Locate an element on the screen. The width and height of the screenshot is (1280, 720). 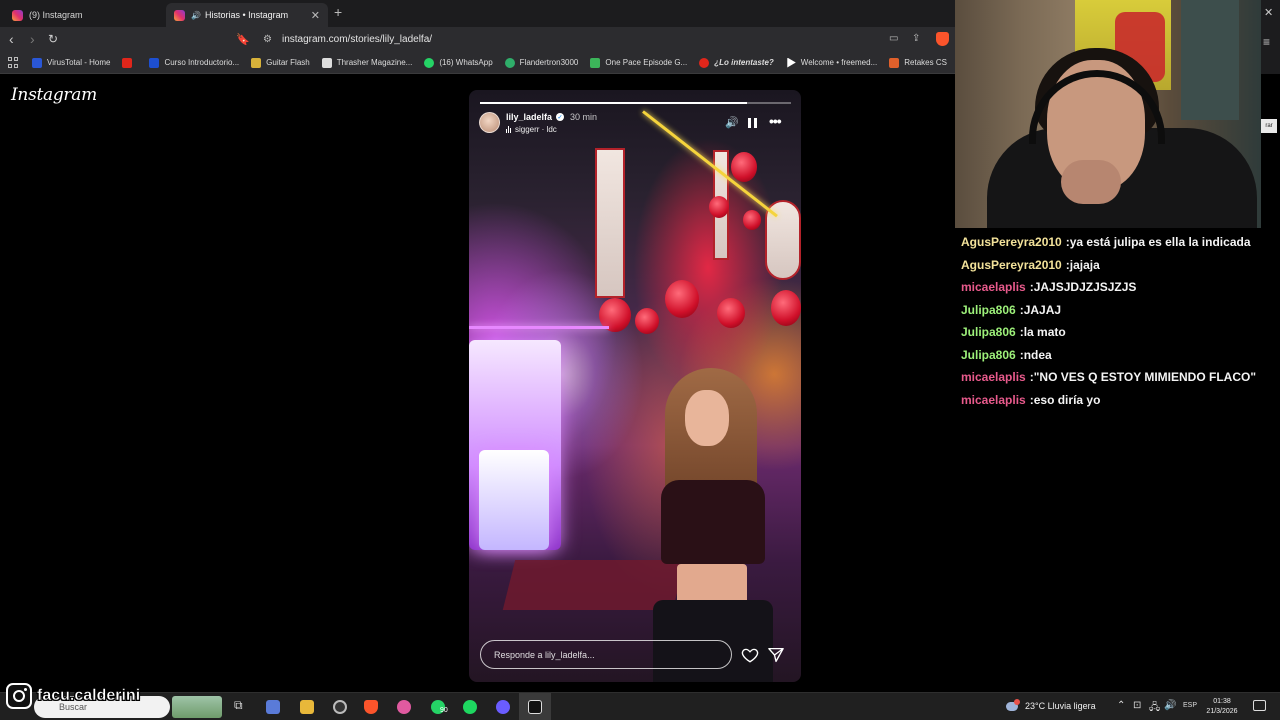
store-icon is located at coordinates (273, 707).